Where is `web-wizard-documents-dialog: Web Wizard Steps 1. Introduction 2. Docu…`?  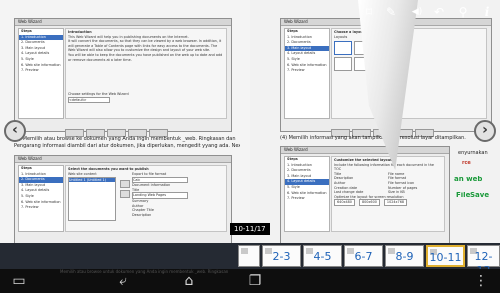 web-wizard-documents-dialog: Web Wizard Steps 1. Introduction 2. Docu… is located at coordinates (123, 200).